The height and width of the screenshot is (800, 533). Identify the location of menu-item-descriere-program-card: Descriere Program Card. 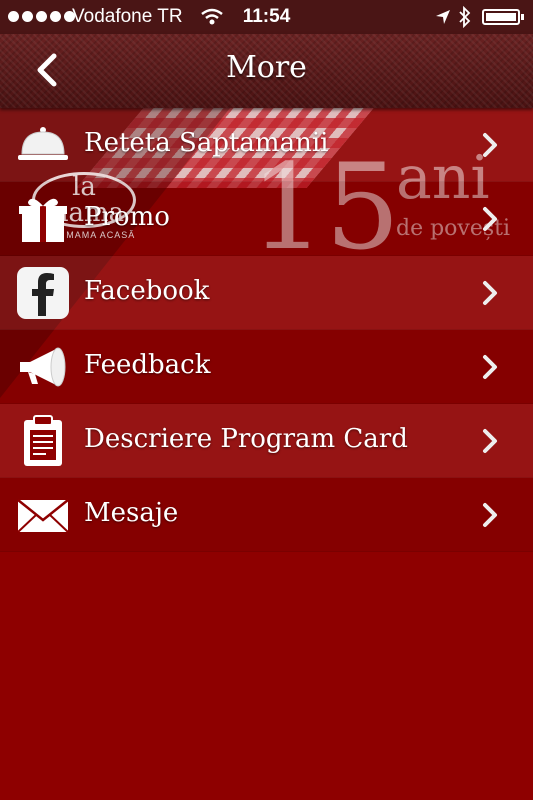
(266, 441).